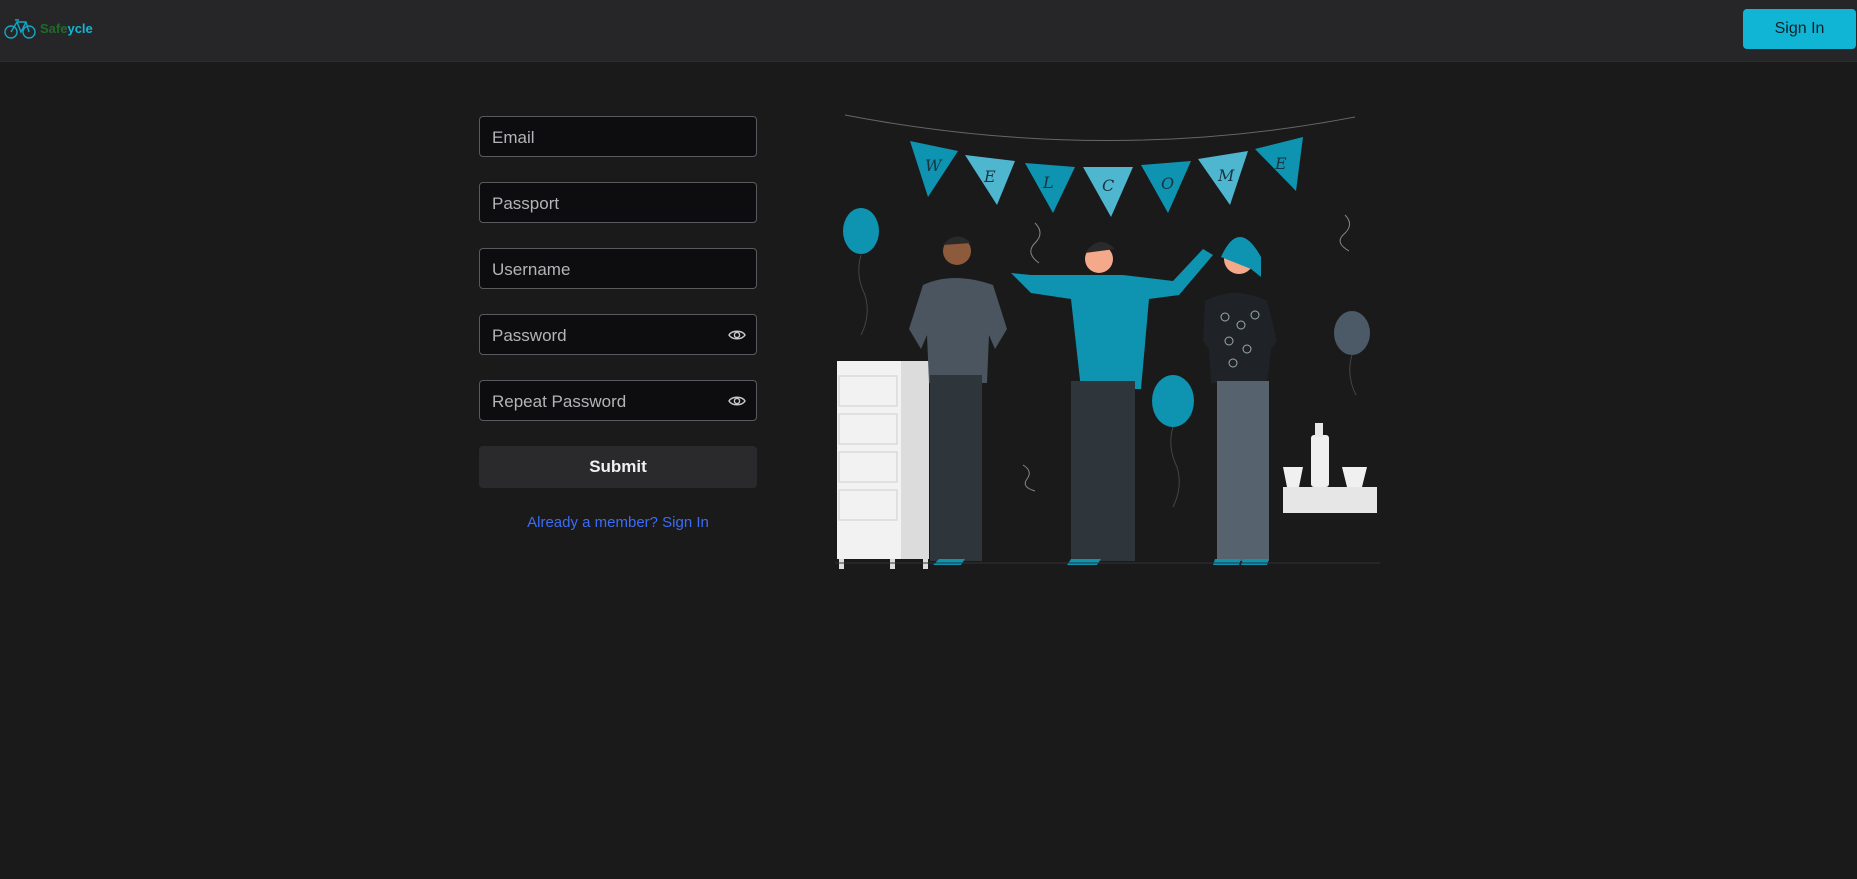 The image size is (1857, 879). Describe the element at coordinates (618, 467) in the screenshot. I see `submit-button: Submit` at that location.